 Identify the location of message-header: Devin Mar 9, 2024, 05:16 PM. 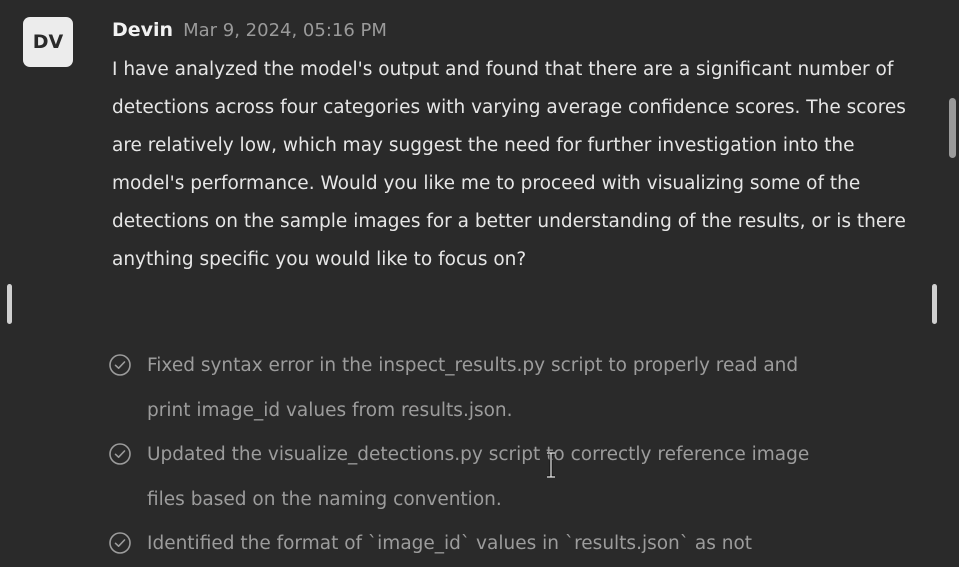
(249, 30).